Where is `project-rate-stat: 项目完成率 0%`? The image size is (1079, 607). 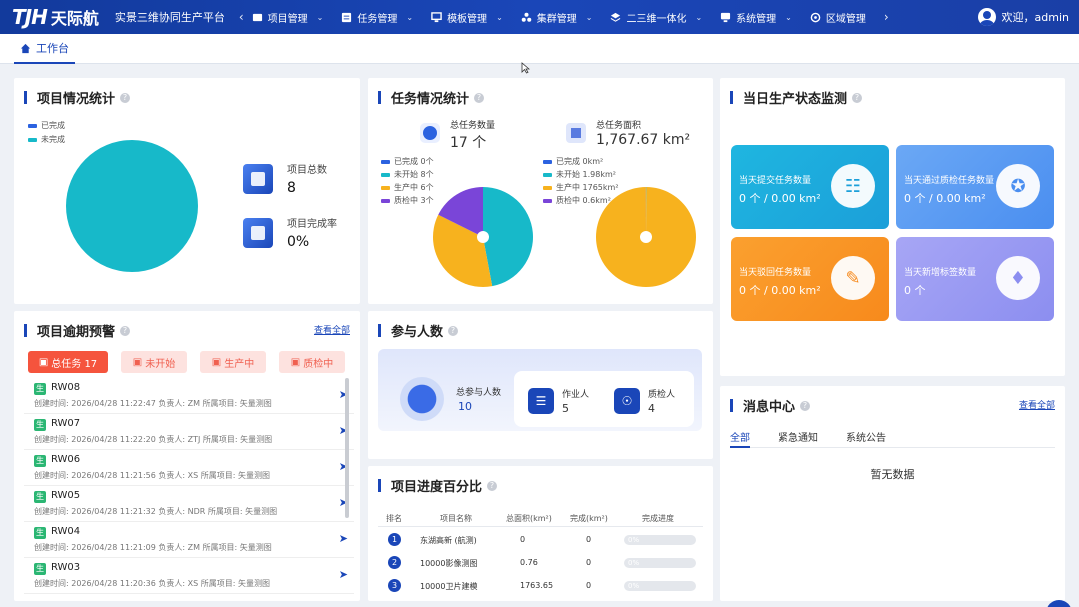 project-rate-stat: 项目完成率 0% is located at coordinates (290, 232).